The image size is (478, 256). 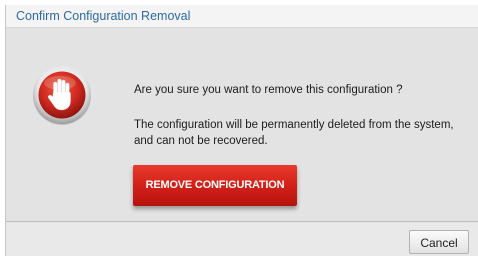 I want to click on dialog-titlebar: Confirm Configuration Removal, so click(x=242, y=16).